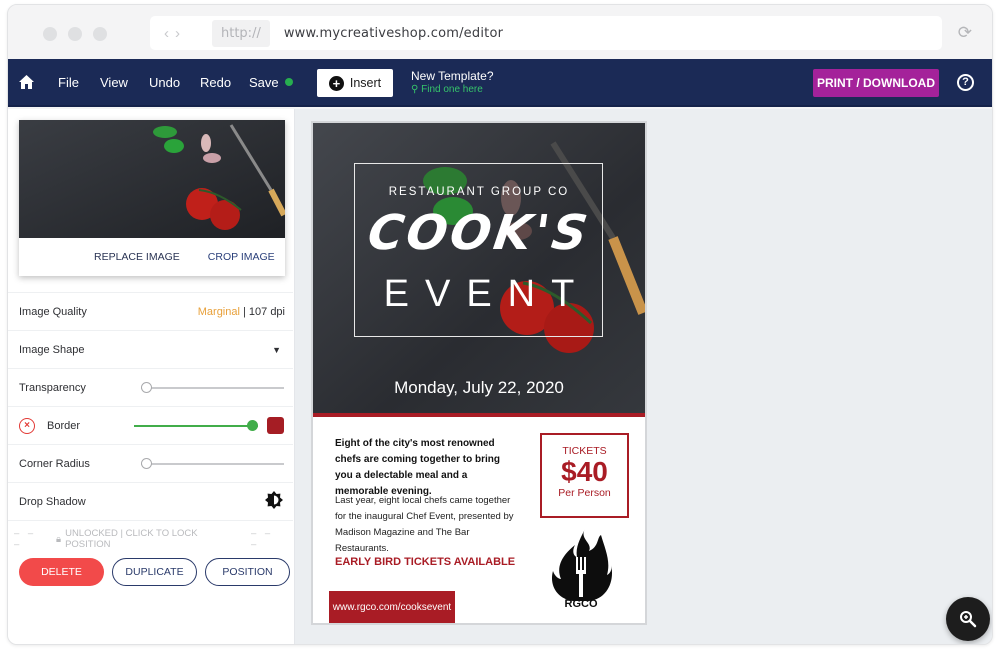 The height and width of the screenshot is (649, 1000). Describe the element at coordinates (196, 425) in the screenshot. I see `border-width-slider` at that location.